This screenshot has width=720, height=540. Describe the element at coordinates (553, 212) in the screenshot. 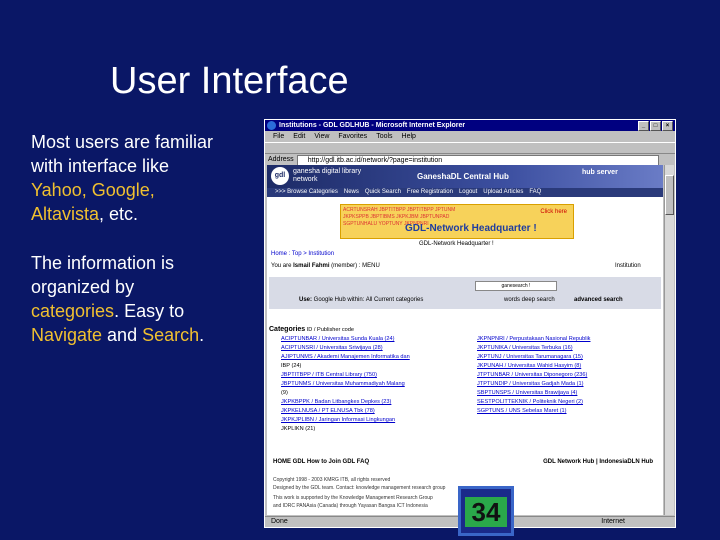

I see `banner-click-here: Click here` at that location.